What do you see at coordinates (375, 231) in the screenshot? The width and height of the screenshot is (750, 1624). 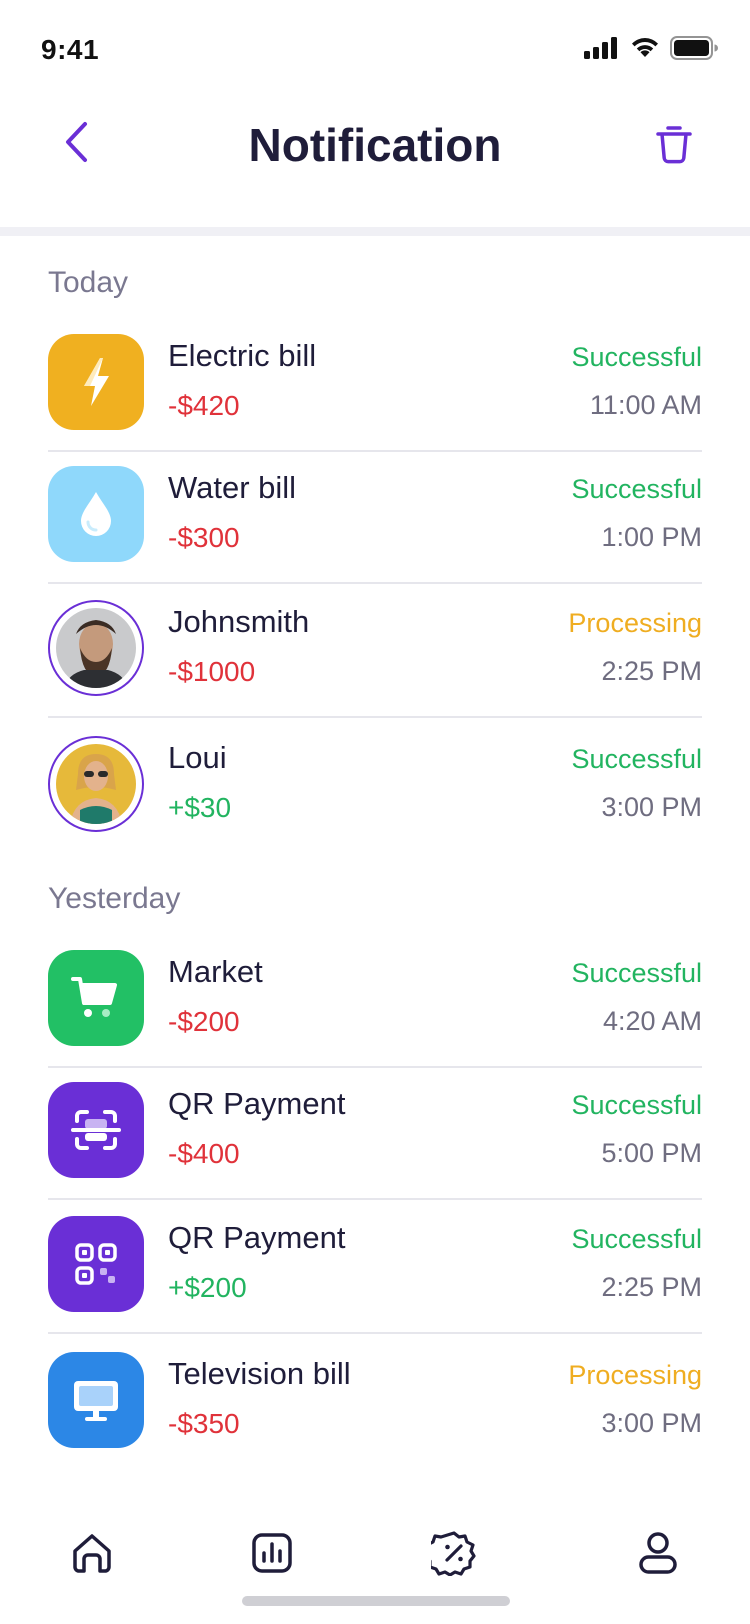 I see `header-divider` at bounding box center [375, 231].